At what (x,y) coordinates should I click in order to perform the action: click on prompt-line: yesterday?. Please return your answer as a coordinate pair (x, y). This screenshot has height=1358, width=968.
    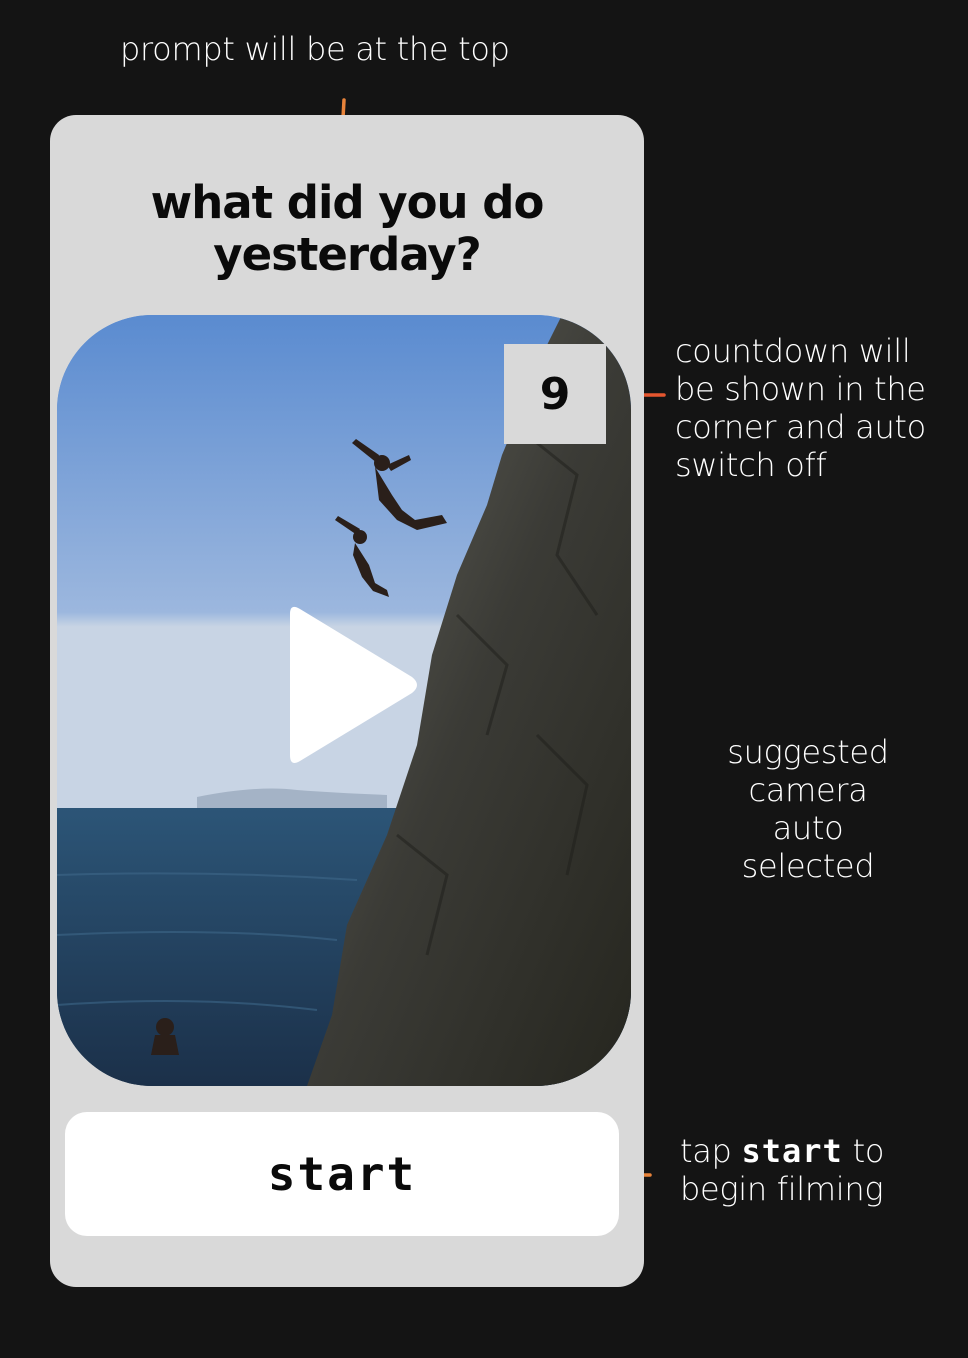
    Looking at the image, I should click on (347, 254).